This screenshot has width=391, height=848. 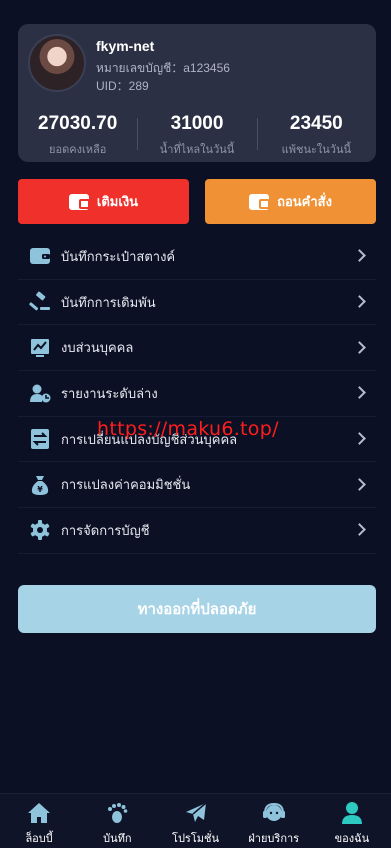 What do you see at coordinates (304, 201) in the screenshot?
I see `withdraw-label: ถอนคำสั่ง` at bounding box center [304, 201].